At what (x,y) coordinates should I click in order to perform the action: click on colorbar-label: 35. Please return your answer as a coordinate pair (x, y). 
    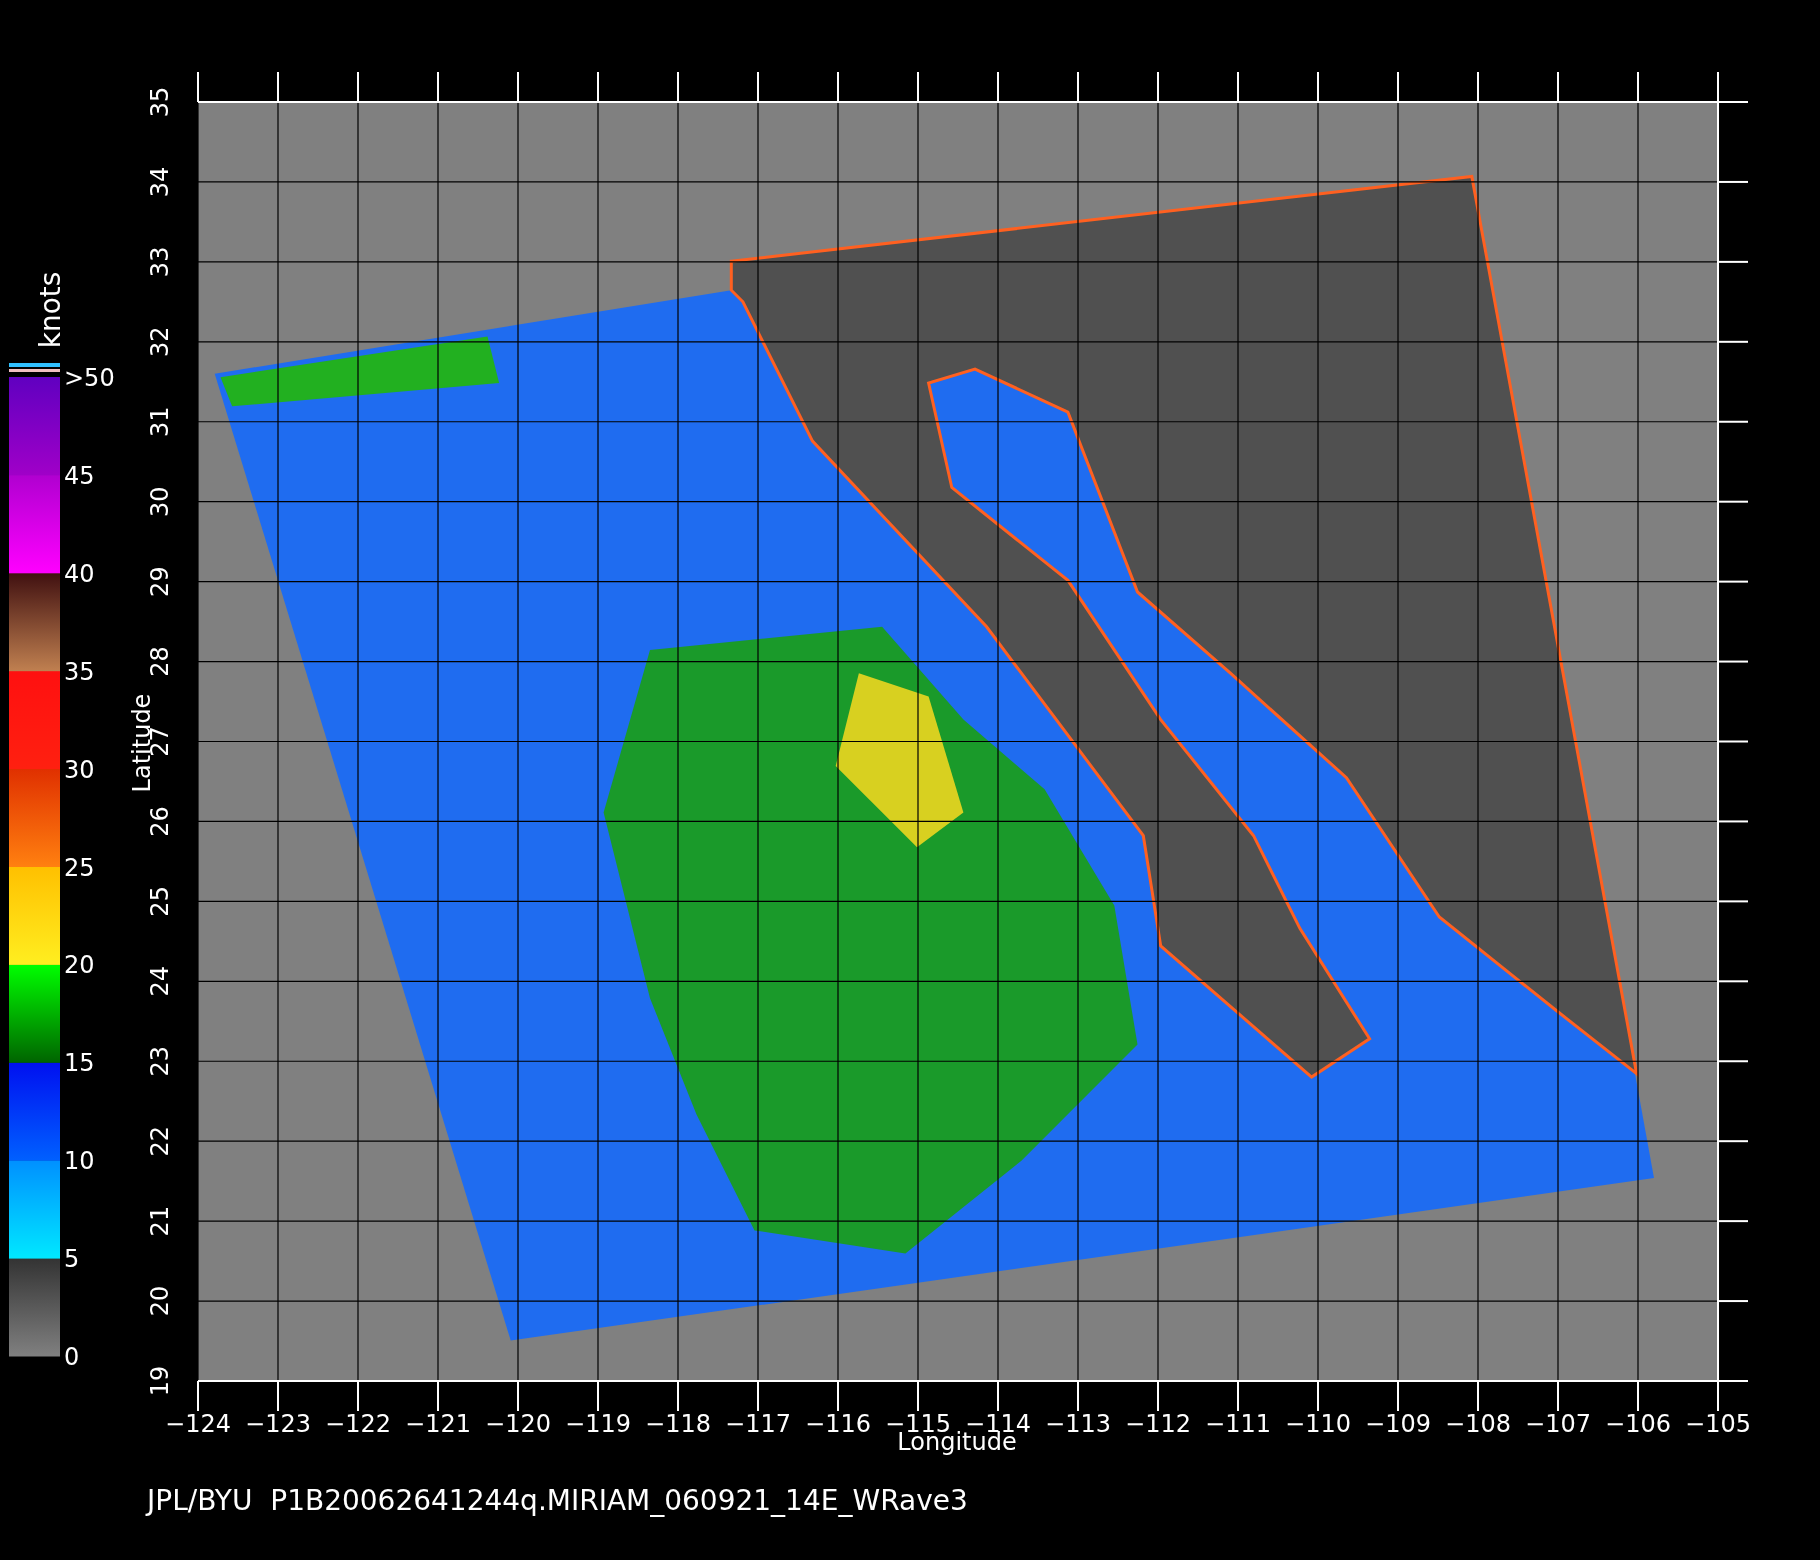
    Looking at the image, I should click on (79, 671).